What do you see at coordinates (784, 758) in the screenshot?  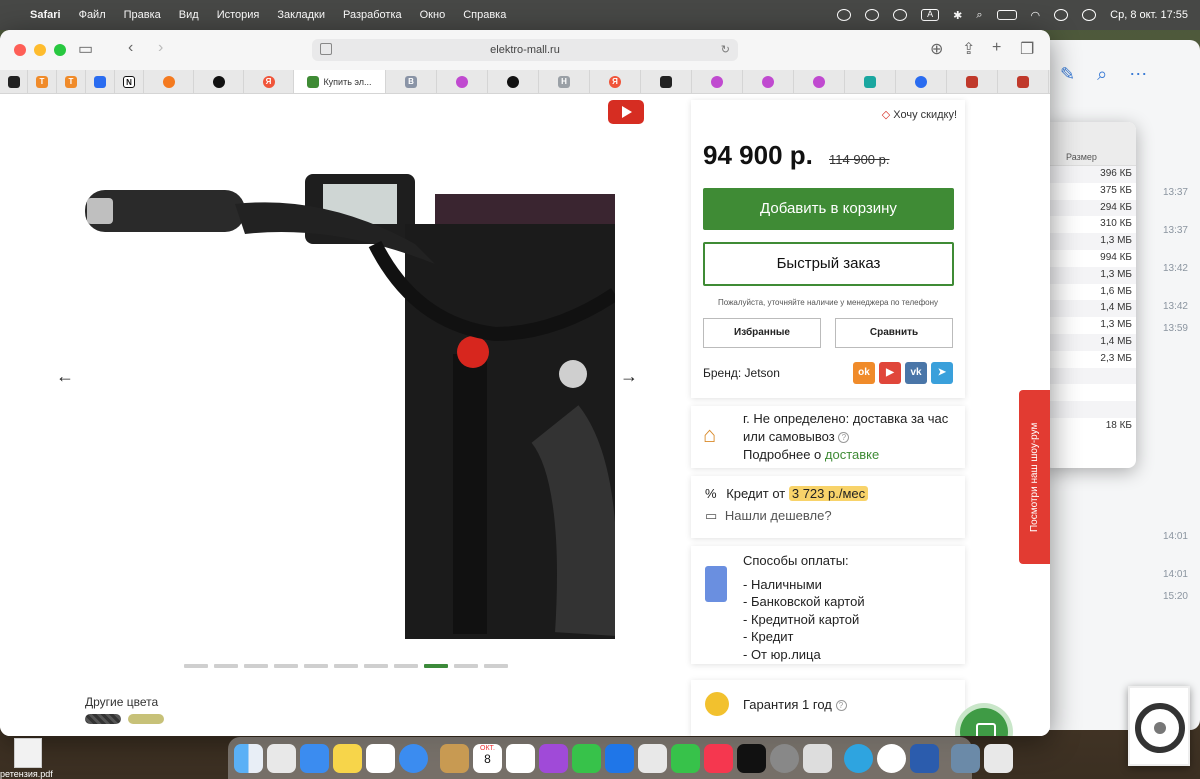 I see `system-settings-icon` at bounding box center [784, 758].